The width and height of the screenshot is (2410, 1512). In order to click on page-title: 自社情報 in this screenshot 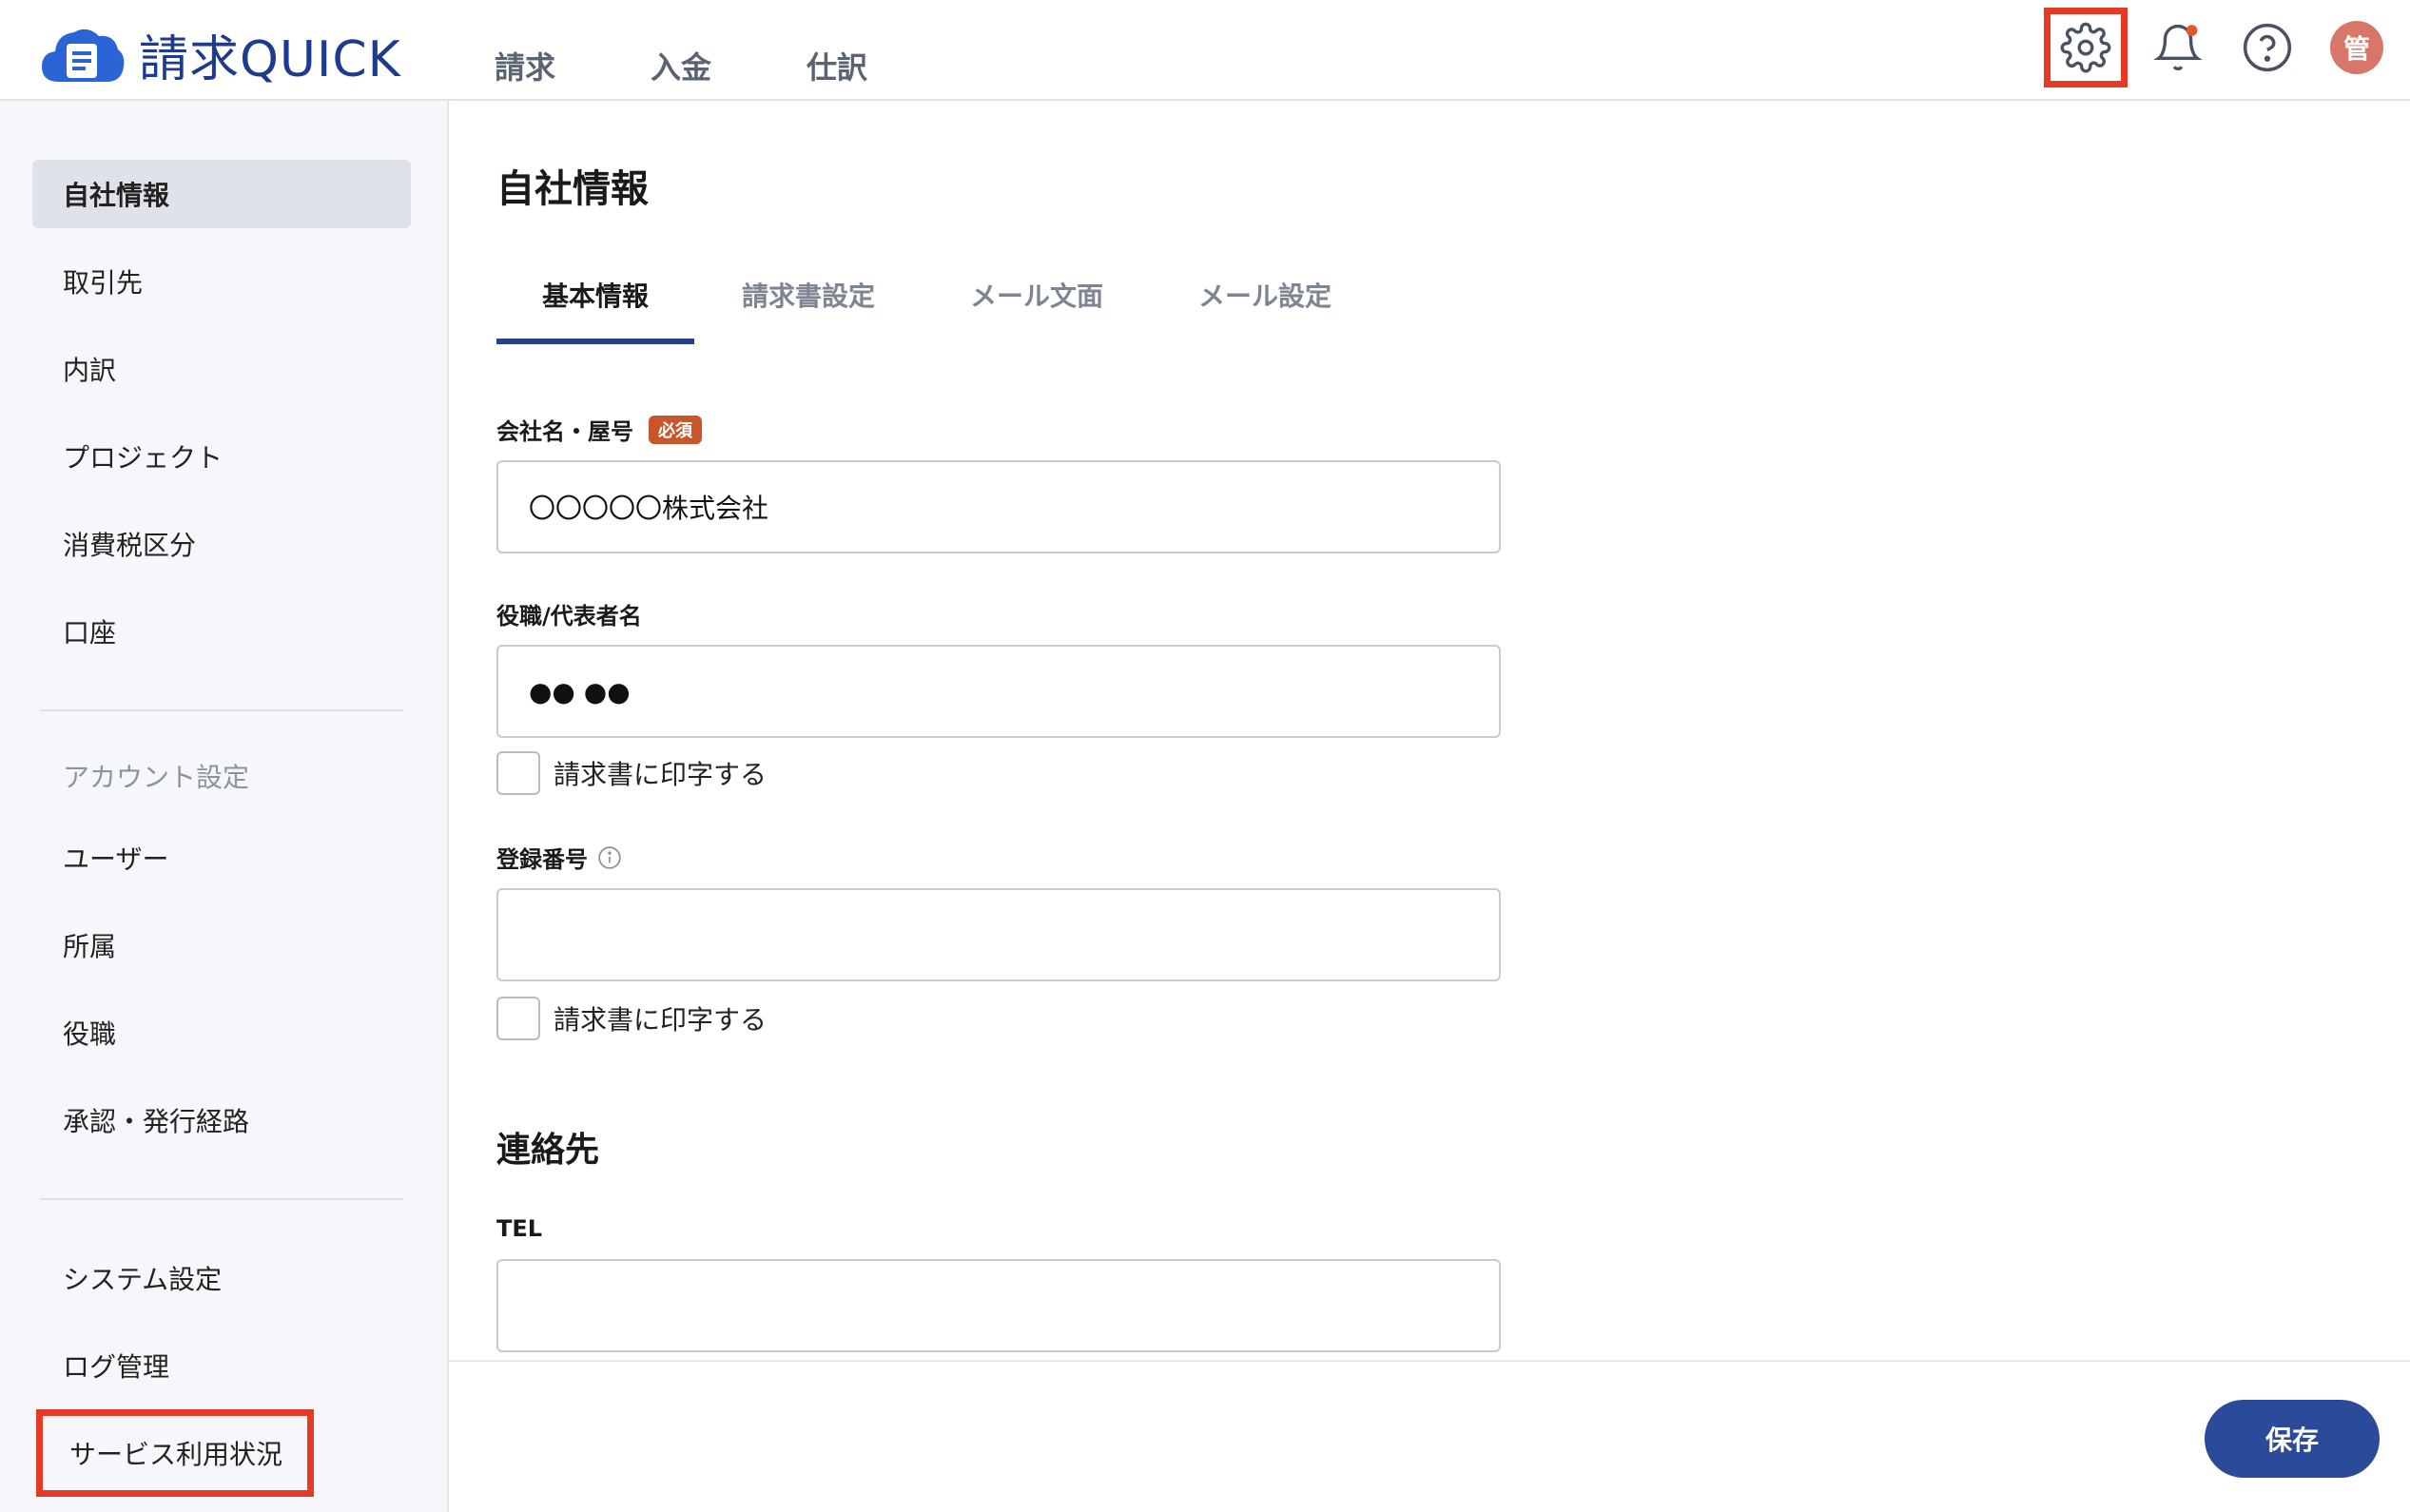, I will do `click(573, 189)`.